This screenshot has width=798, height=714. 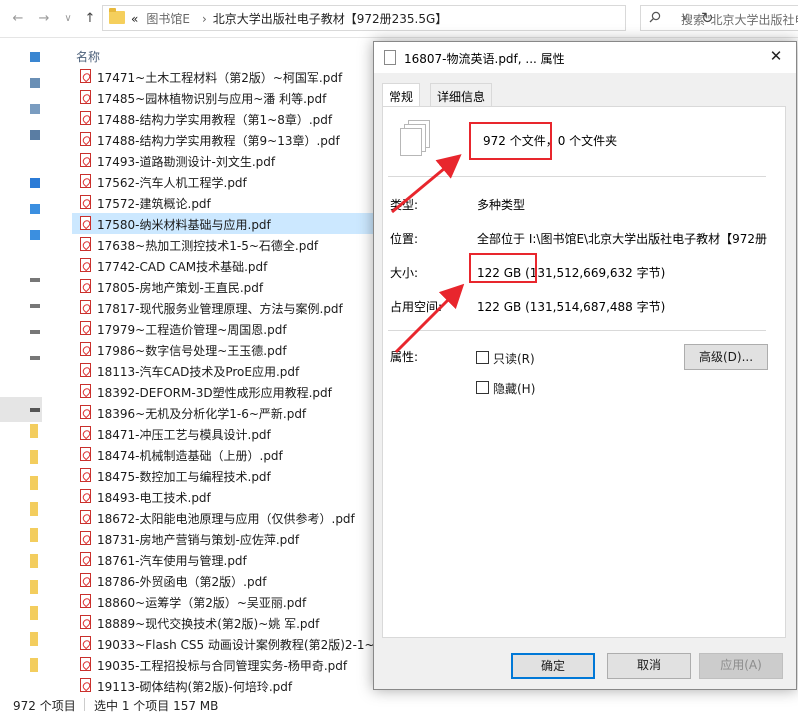 I want to click on file-row: 18471-冲压工艺与模具设计.pdf, so click(x=232, y=433).